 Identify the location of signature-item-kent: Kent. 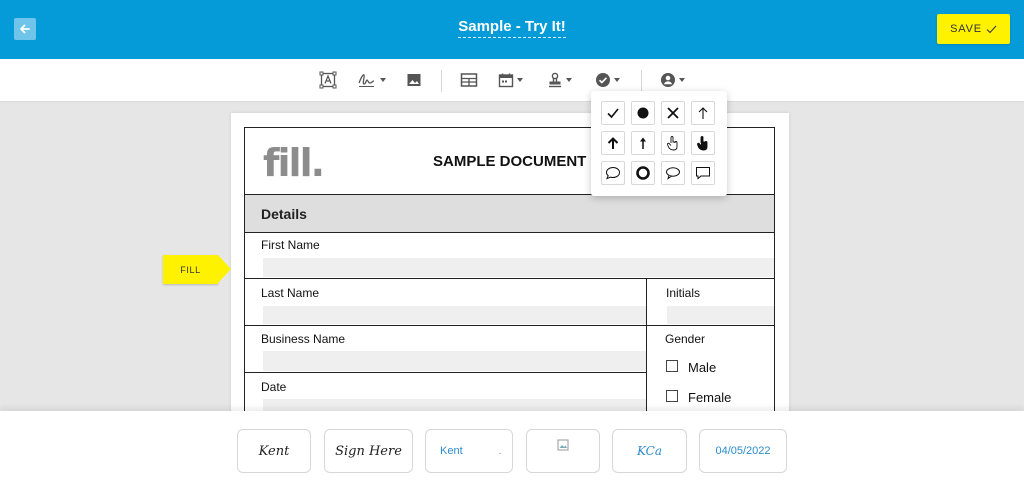
(274, 451).